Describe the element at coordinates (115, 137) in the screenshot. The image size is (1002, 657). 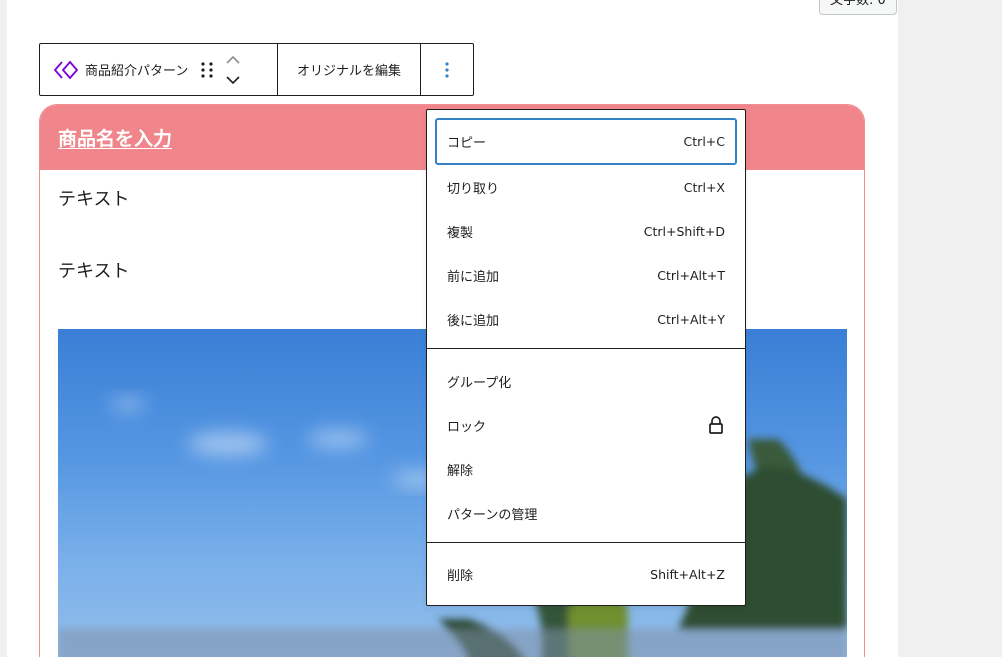
I see `product-name-heading: 商品名を入力` at that location.